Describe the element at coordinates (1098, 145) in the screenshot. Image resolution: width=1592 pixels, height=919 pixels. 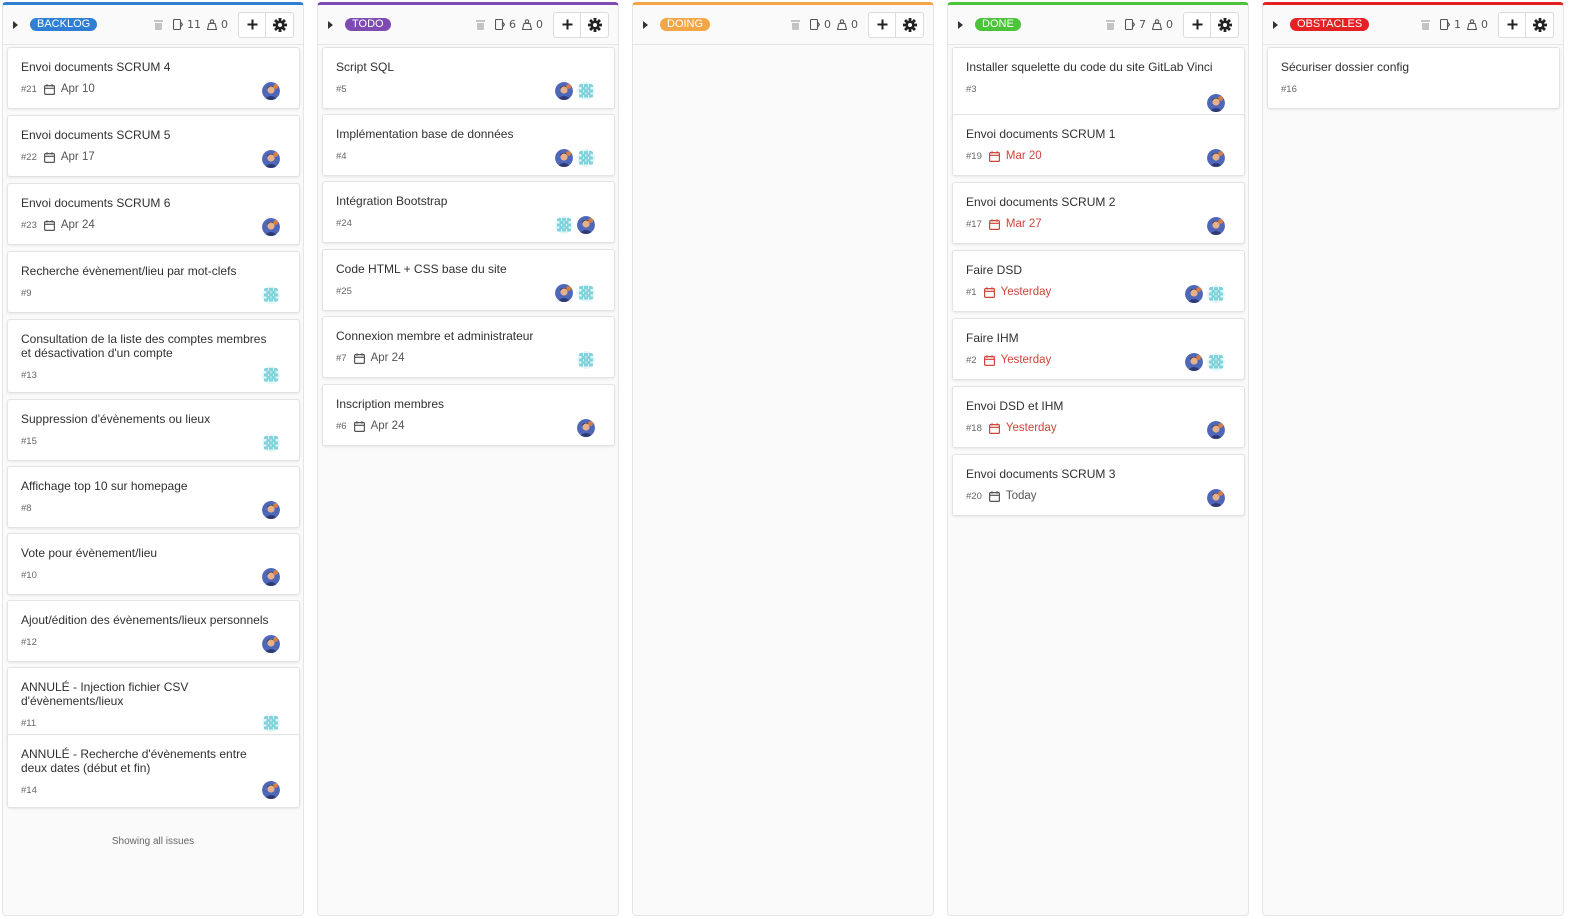
I see `issue-card: Envoi documents SCRUM 1 #19 Mar 20` at that location.